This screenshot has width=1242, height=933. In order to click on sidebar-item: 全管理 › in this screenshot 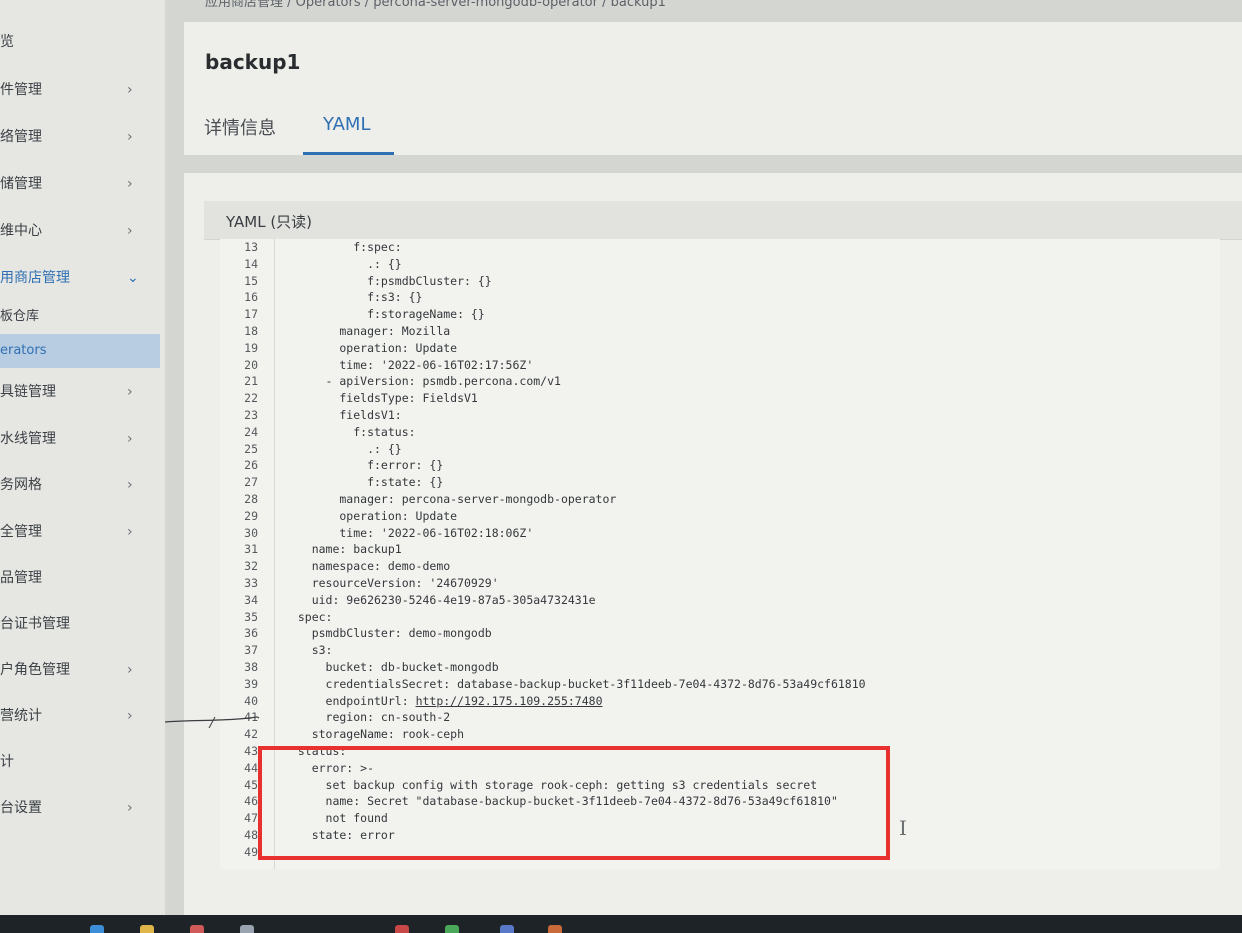, I will do `click(80, 532)`.